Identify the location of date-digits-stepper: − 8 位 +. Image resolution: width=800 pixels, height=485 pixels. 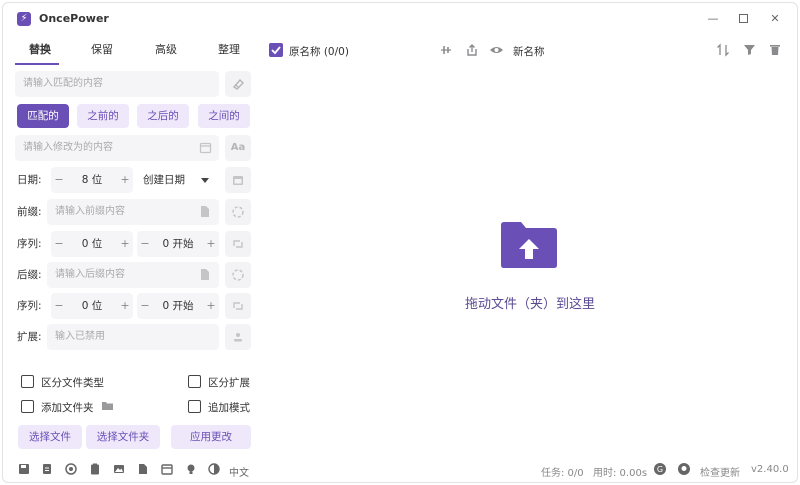
(92, 180).